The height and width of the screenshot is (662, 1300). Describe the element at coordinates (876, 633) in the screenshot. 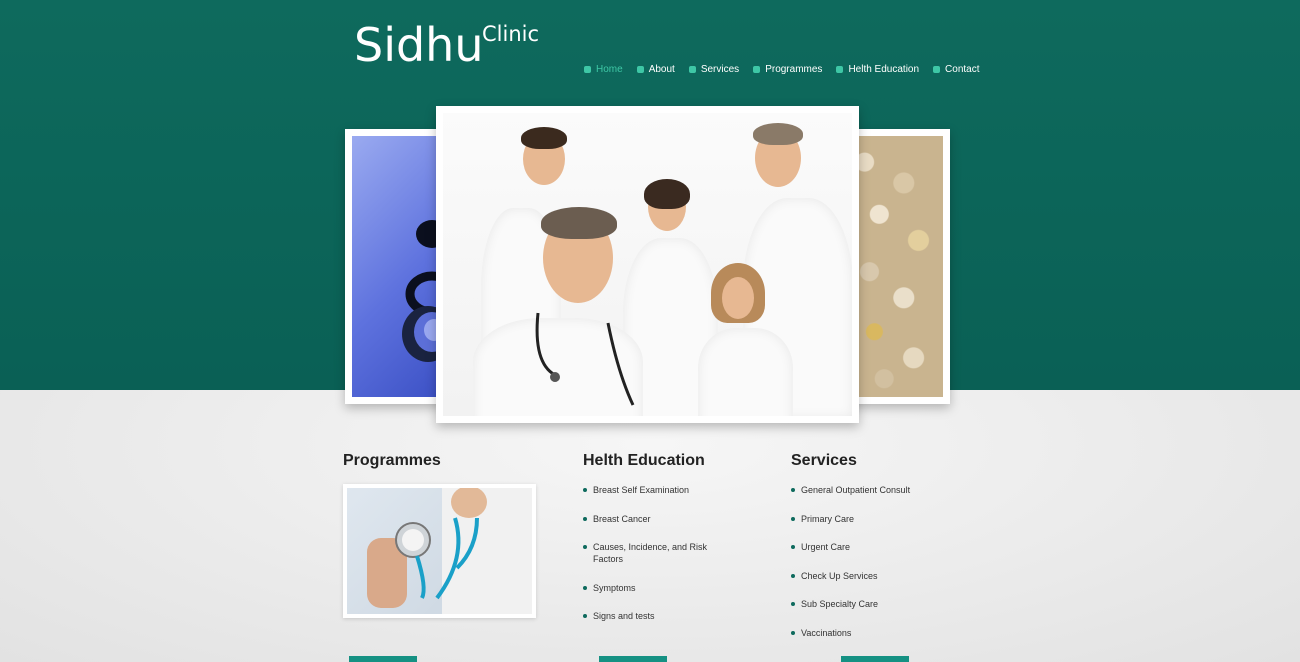

I see `list-item: Vaccinations` at that location.